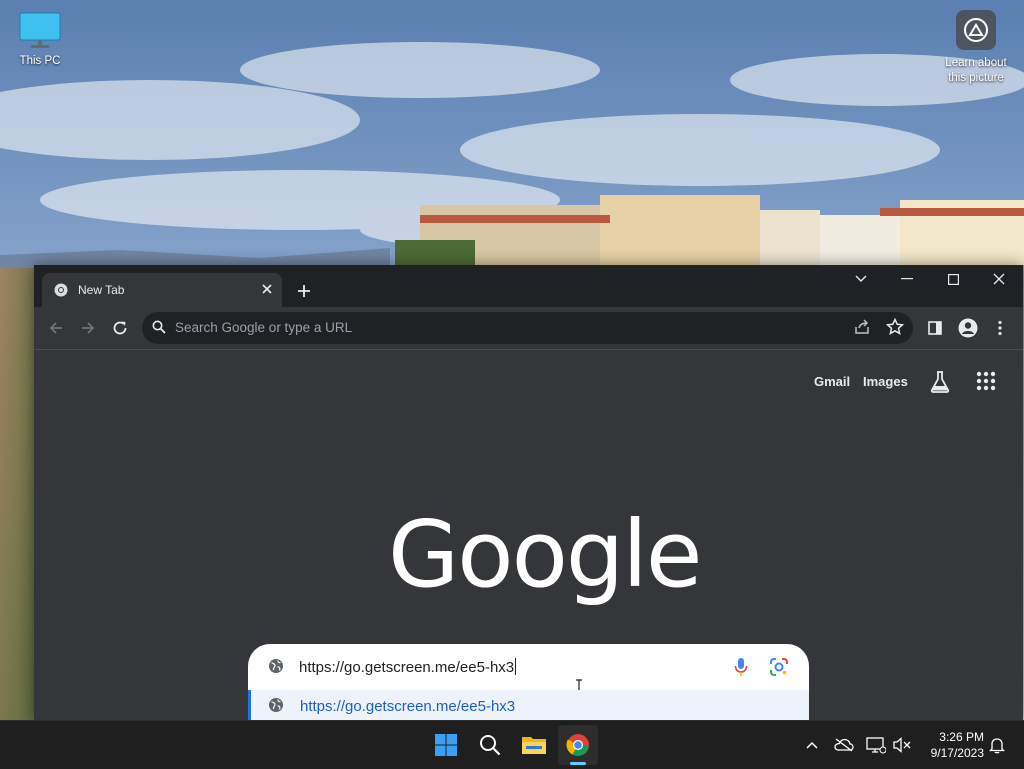 This screenshot has width=1024, height=769. Describe the element at coordinates (162, 290) in the screenshot. I see `tab-new-tab: New Tab` at that location.